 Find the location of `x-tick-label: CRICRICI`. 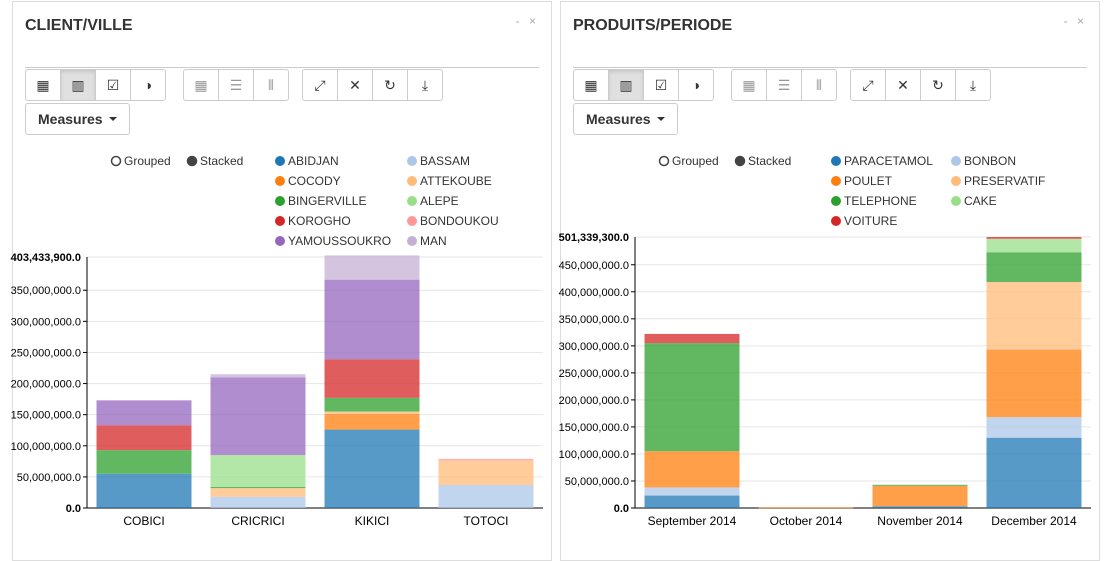

x-tick-label: CRICRICI is located at coordinates (257, 521).